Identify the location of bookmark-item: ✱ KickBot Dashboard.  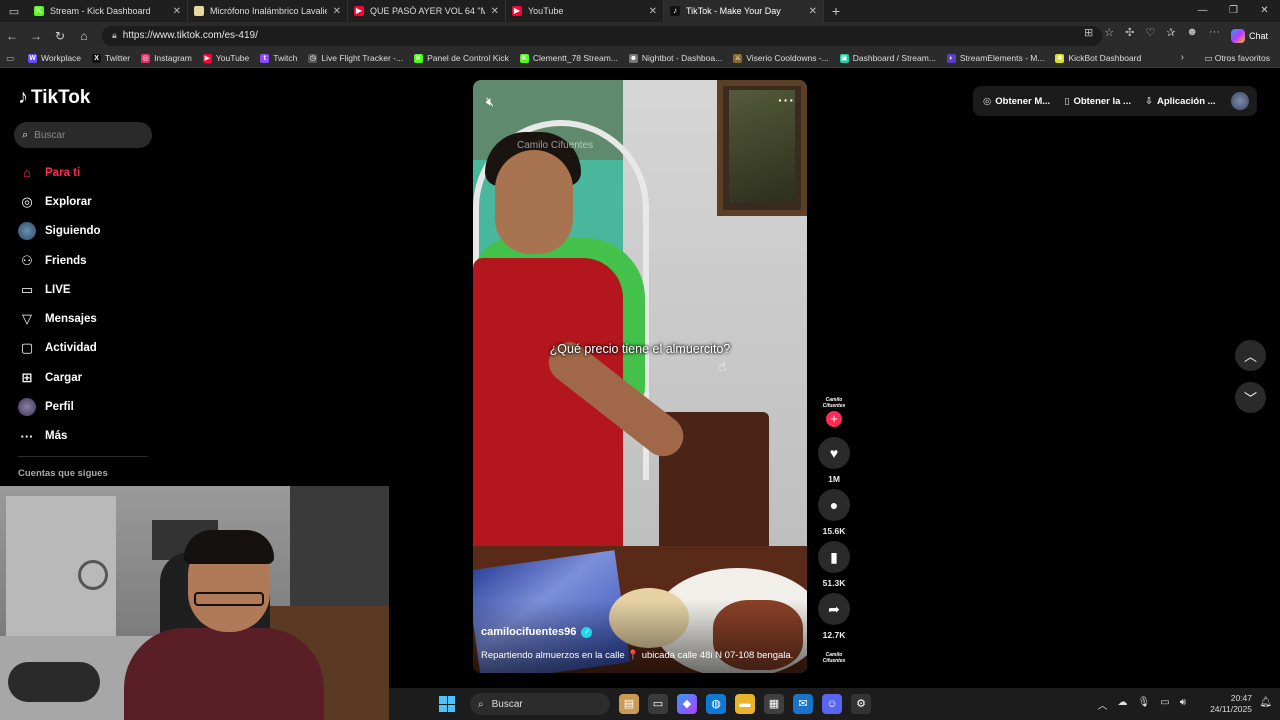
(1098, 58).